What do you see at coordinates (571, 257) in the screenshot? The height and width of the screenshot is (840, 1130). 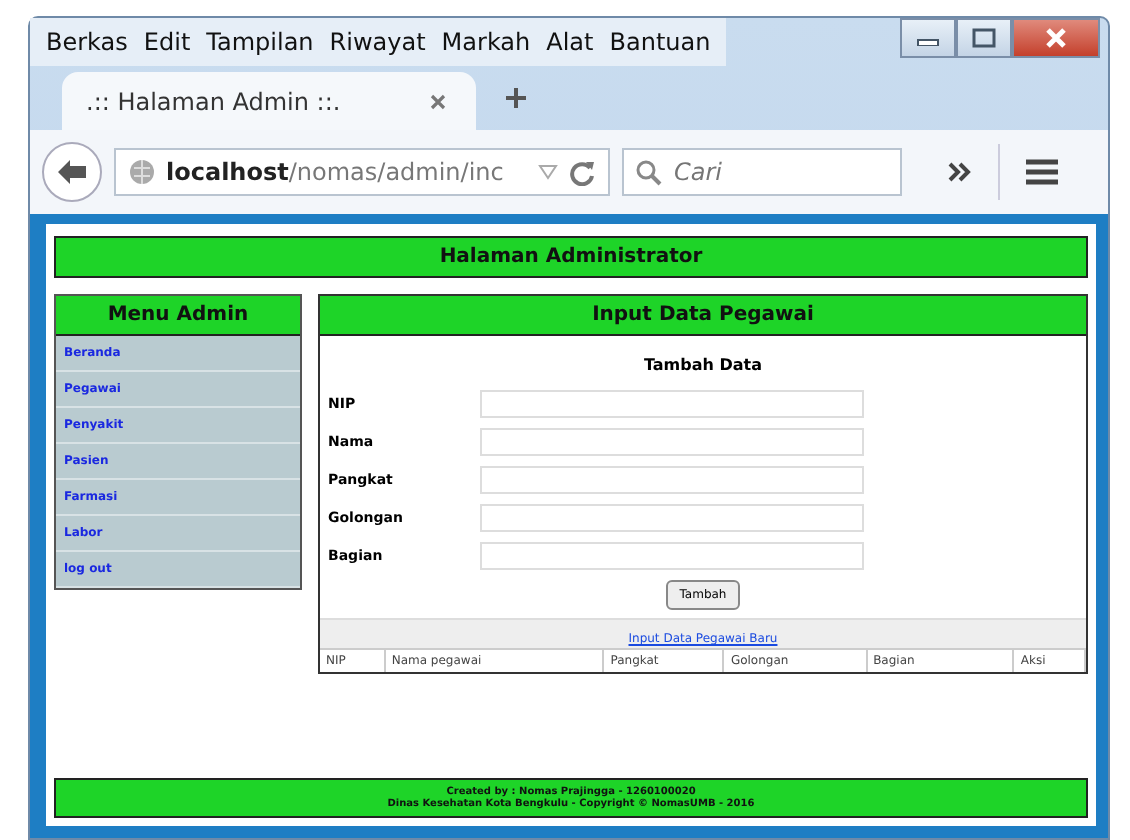 I see `page-header: Halaman Administrator` at bounding box center [571, 257].